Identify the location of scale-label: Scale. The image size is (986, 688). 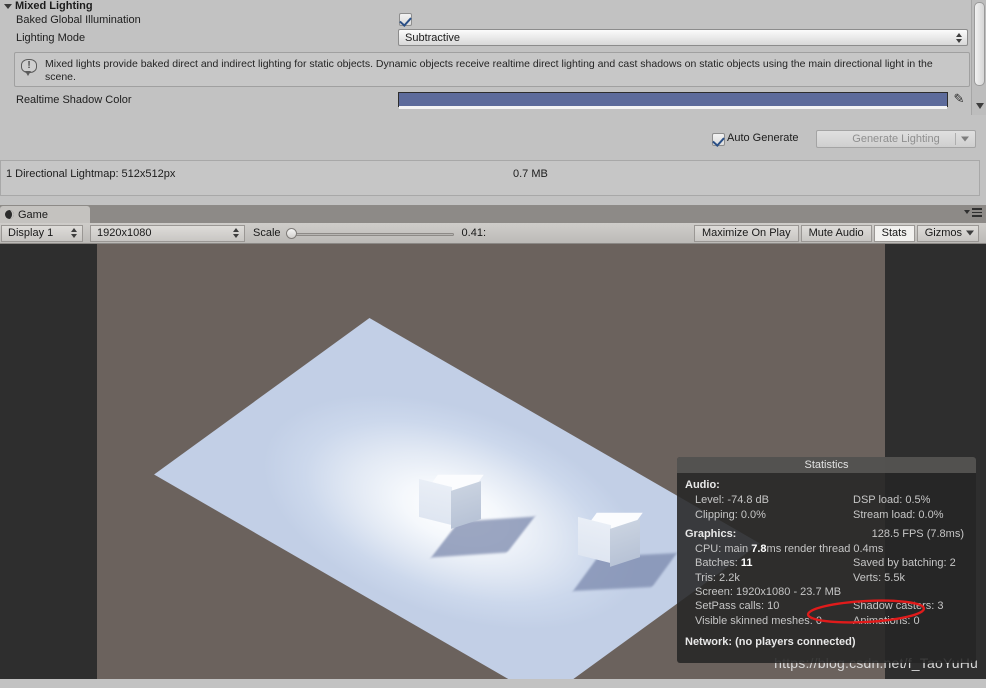
(267, 233).